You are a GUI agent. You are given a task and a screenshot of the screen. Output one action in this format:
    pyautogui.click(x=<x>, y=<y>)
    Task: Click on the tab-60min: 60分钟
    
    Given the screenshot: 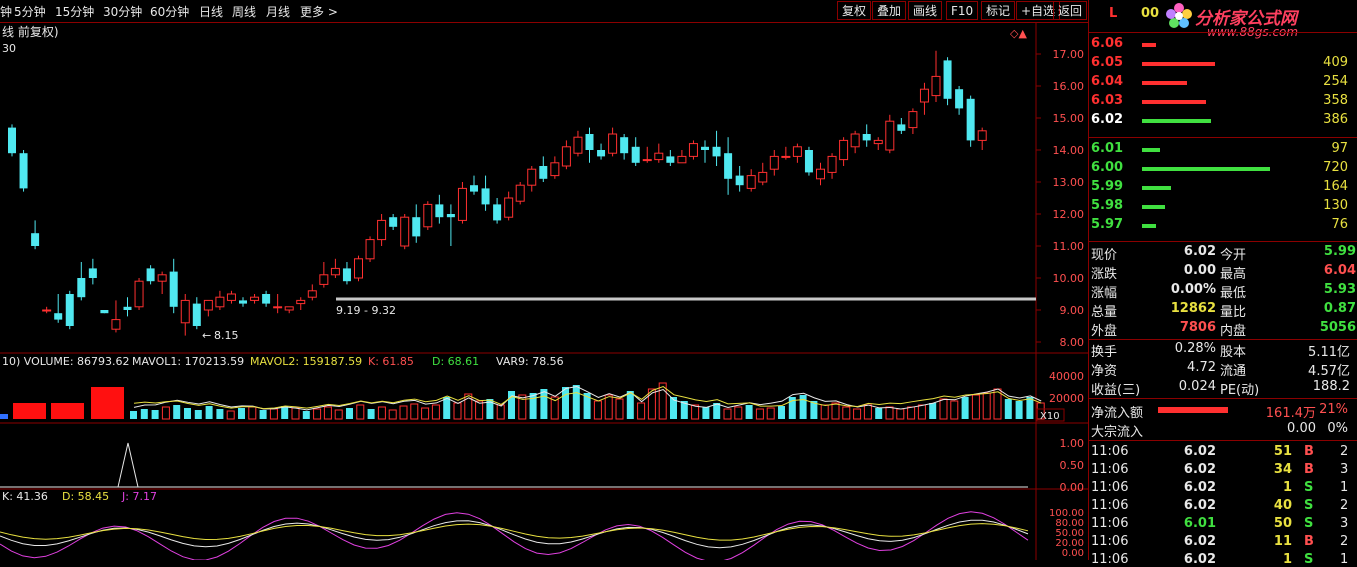 What is the action you would take?
    pyautogui.click(x=169, y=11)
    